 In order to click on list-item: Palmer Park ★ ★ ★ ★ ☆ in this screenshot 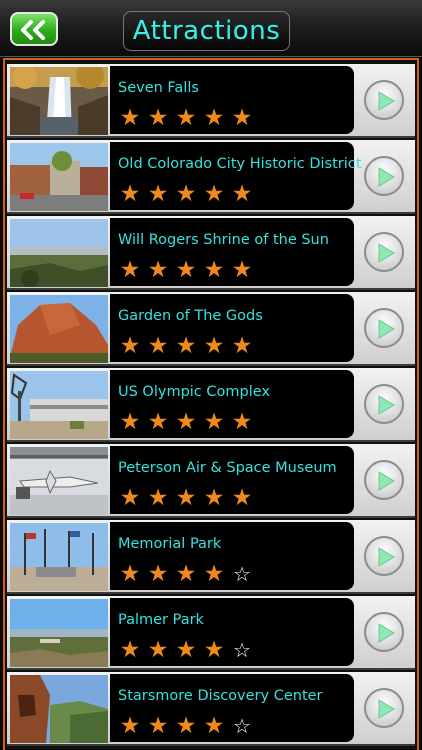, I will do `click(211, 633)`.